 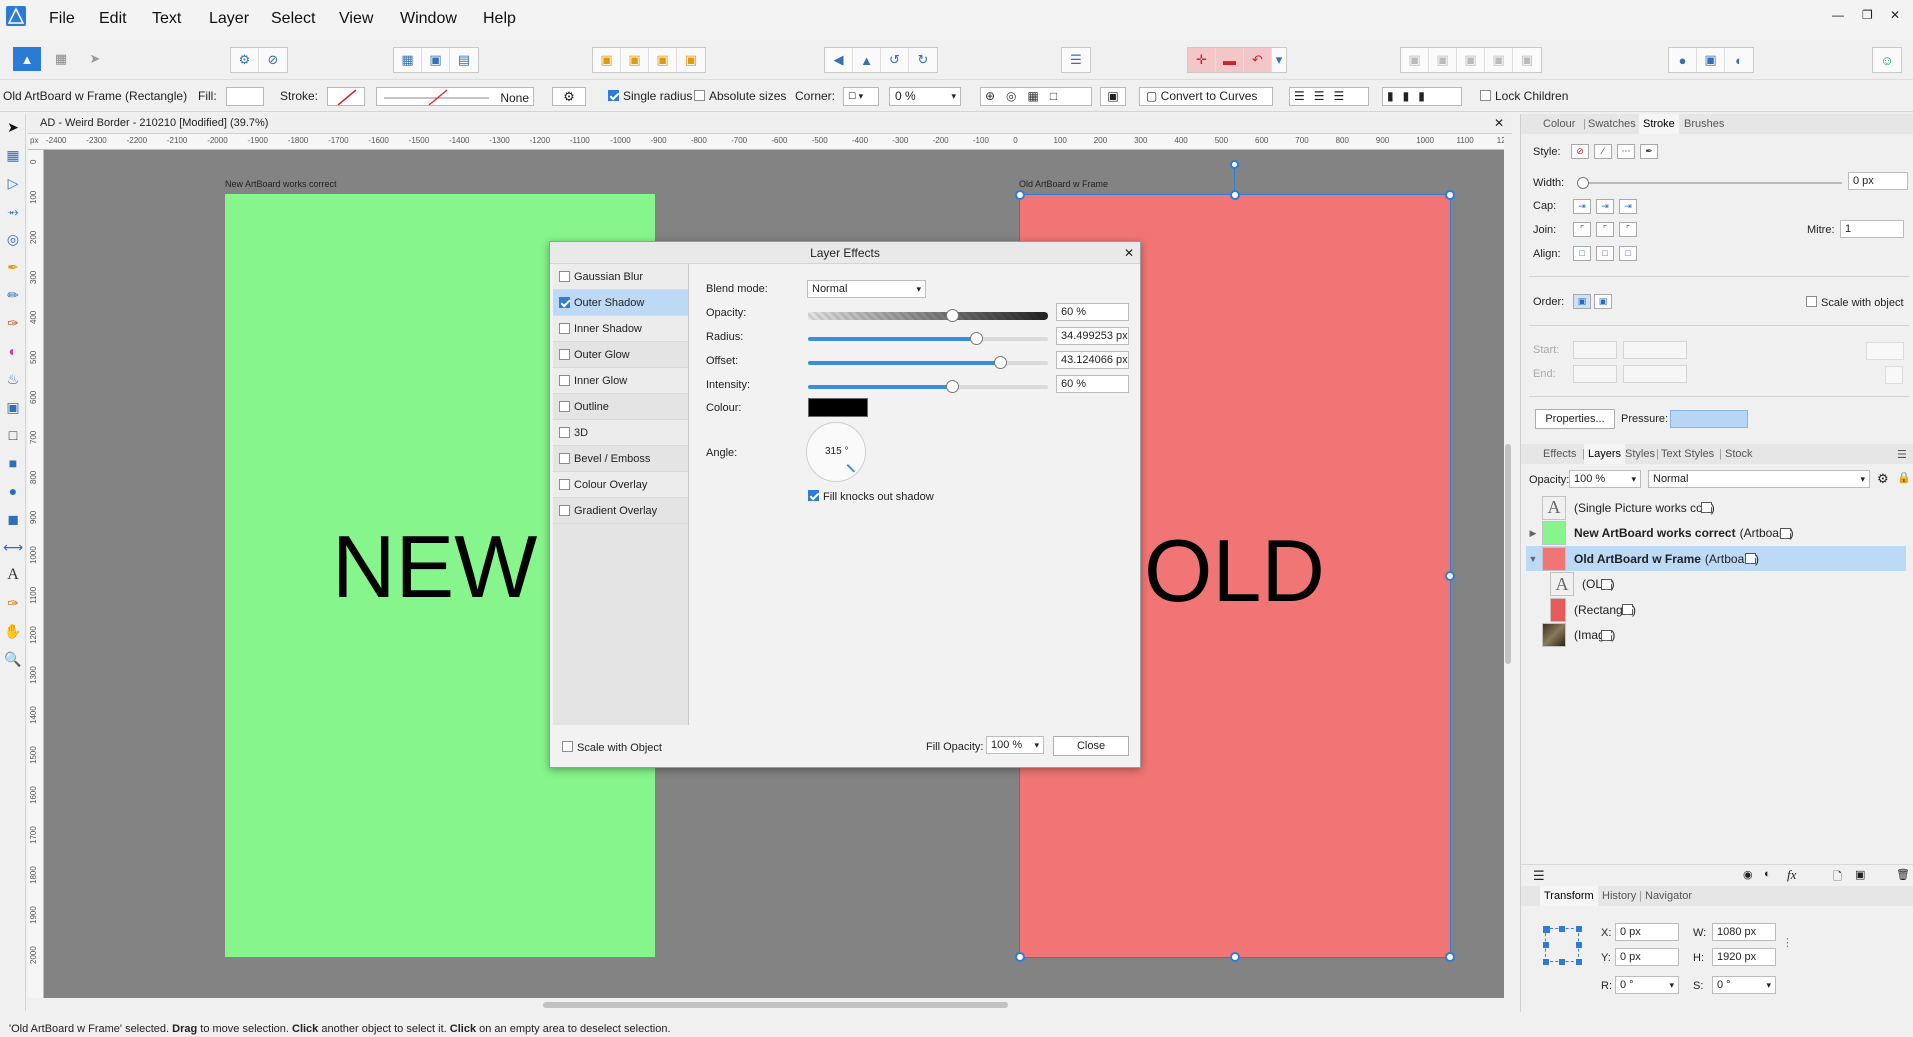 I want to click on pixel-persona-icon: ▦, so click(x=61, y=59).